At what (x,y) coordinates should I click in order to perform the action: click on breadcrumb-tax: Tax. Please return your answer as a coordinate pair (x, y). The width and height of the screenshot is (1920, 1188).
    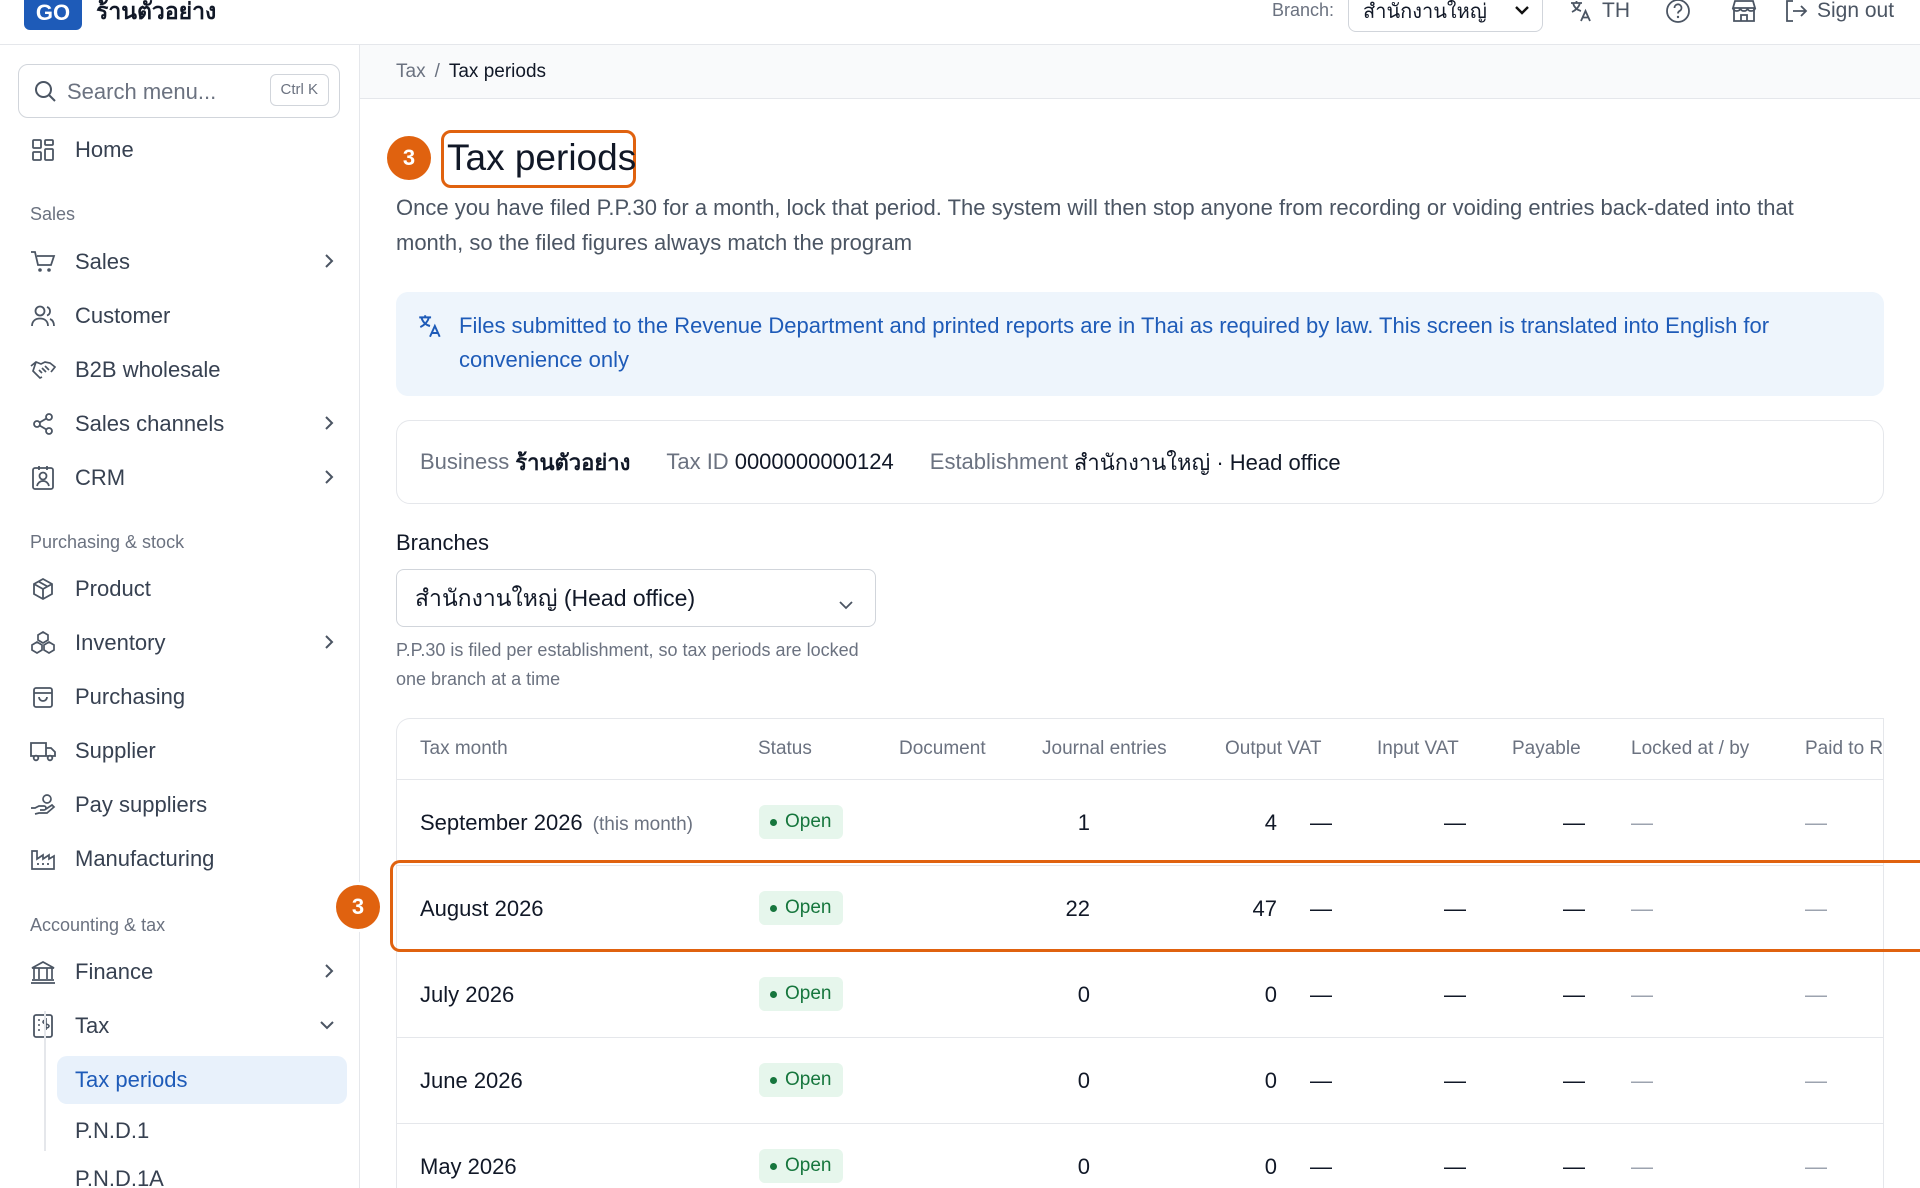
    Looking at the image, I should click on (411, 72).